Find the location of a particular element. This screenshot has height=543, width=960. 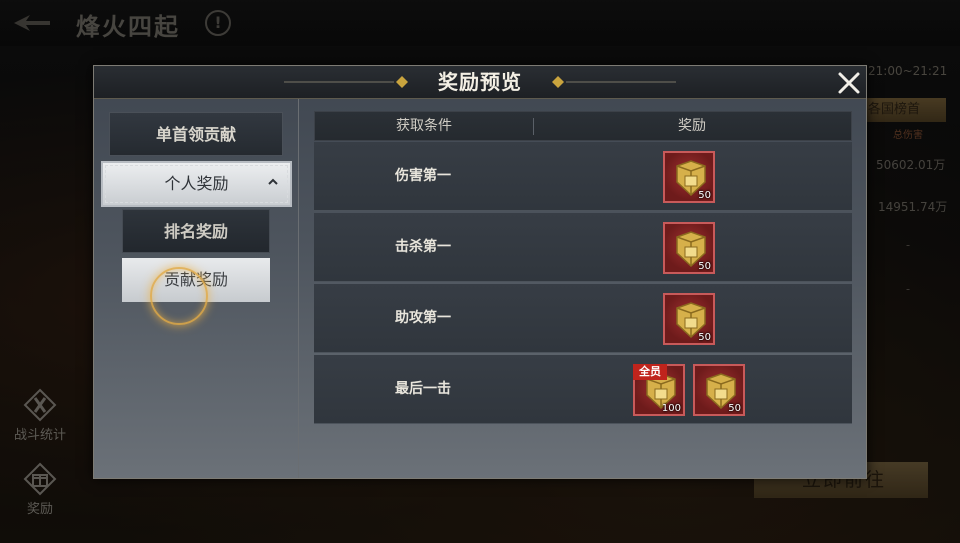

tab-personal-label: 个人奖励 is located at coordinates (196, 183).